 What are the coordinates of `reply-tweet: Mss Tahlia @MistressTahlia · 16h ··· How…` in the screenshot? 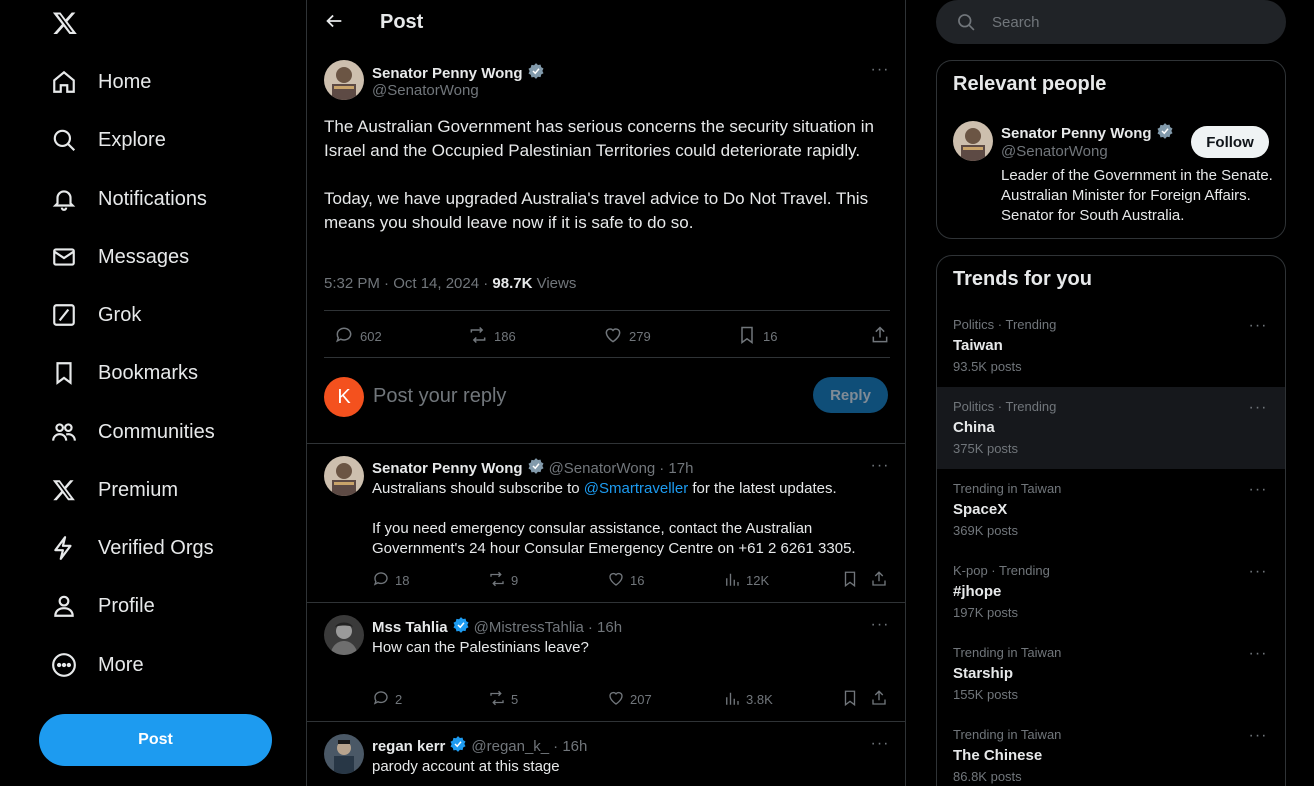 It's located at (606, 662).